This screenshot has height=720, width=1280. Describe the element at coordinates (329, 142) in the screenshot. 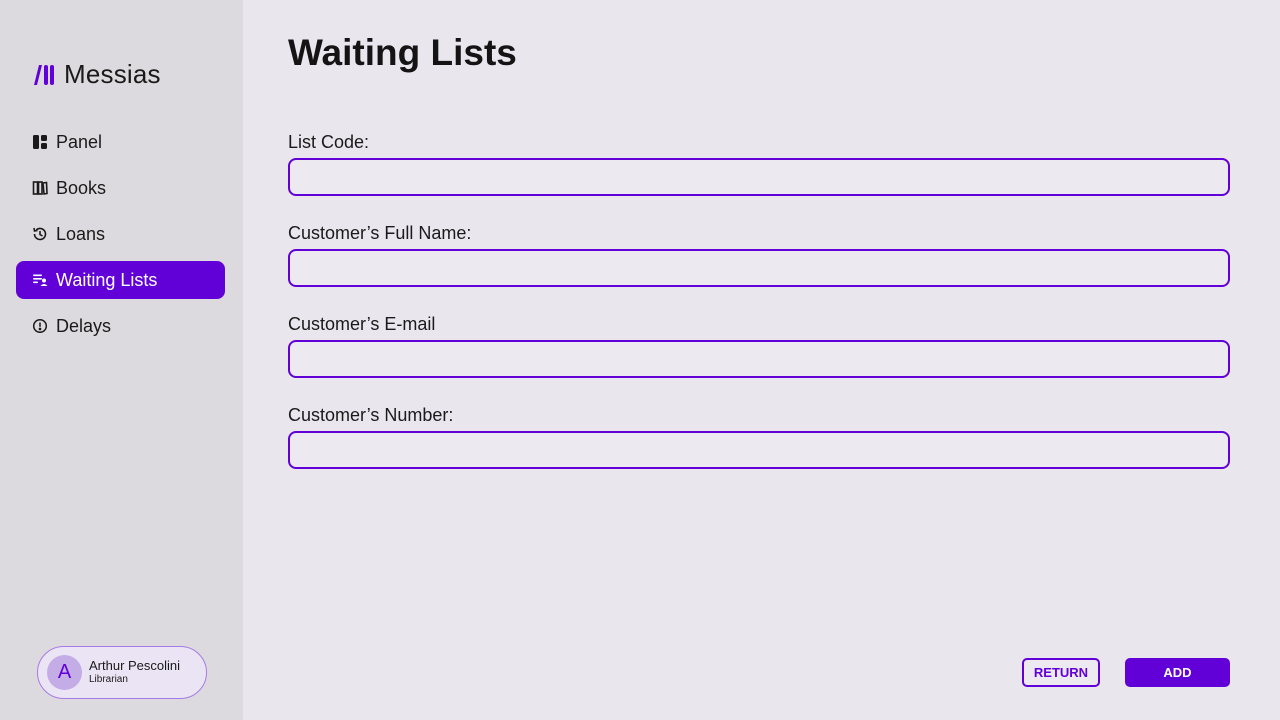

I see `list-code-label: List Code:` at that location.